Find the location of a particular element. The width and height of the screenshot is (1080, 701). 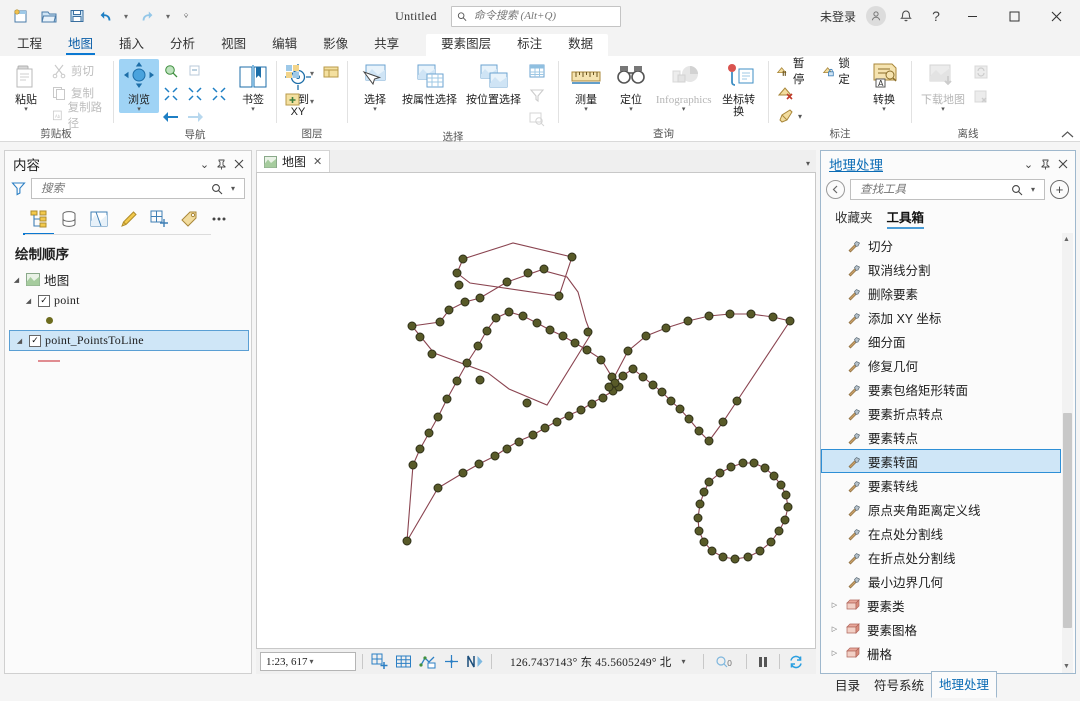

contents-search-dropdown-icon: ▾ is located at coordinates (233, 189).